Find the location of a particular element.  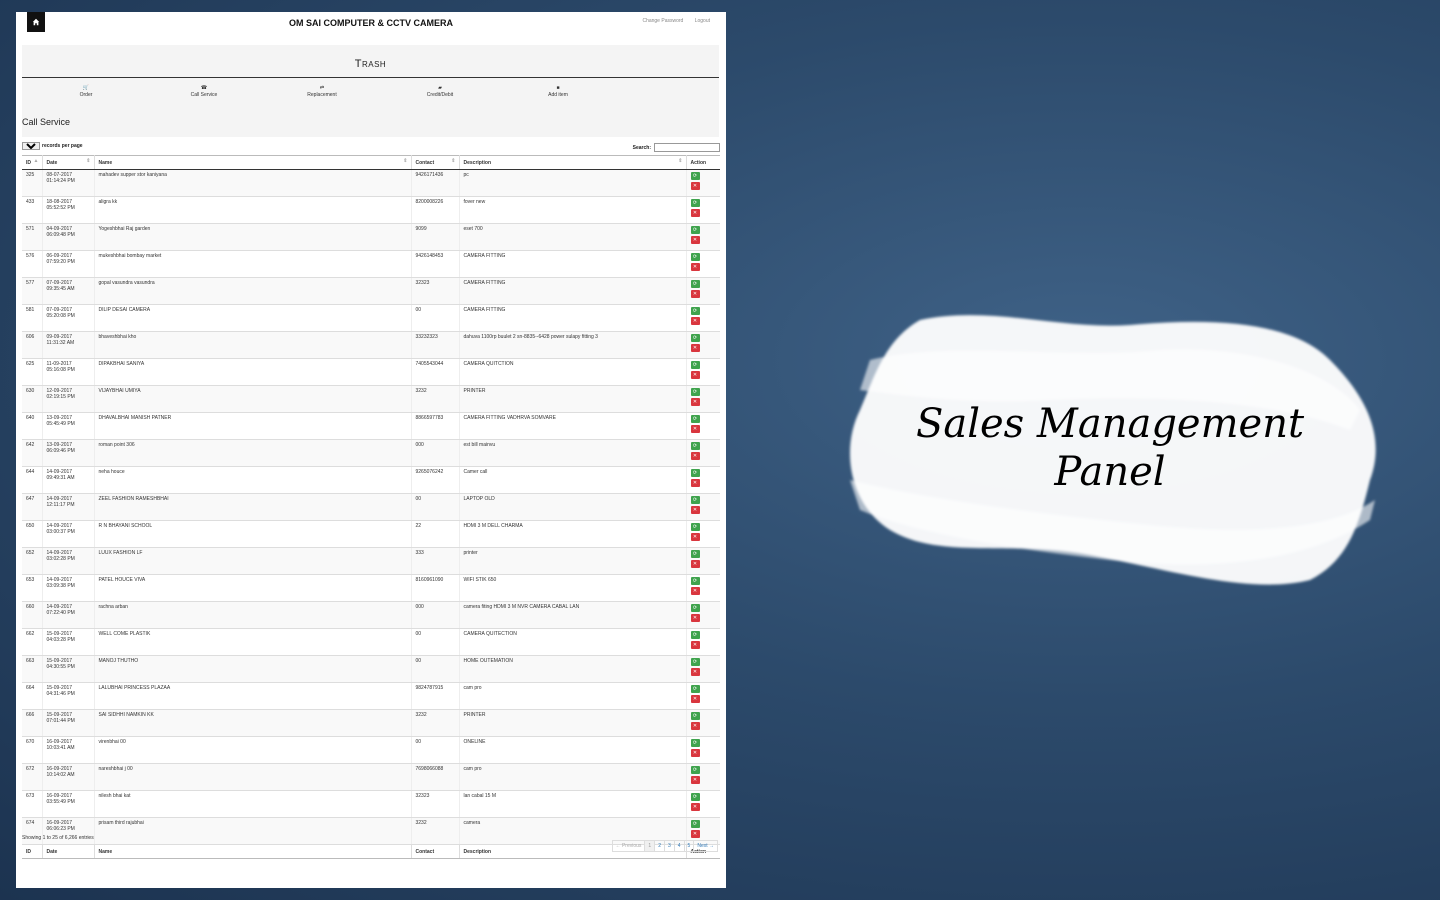

cell-id: 663 is located at coordinates (32, 669).